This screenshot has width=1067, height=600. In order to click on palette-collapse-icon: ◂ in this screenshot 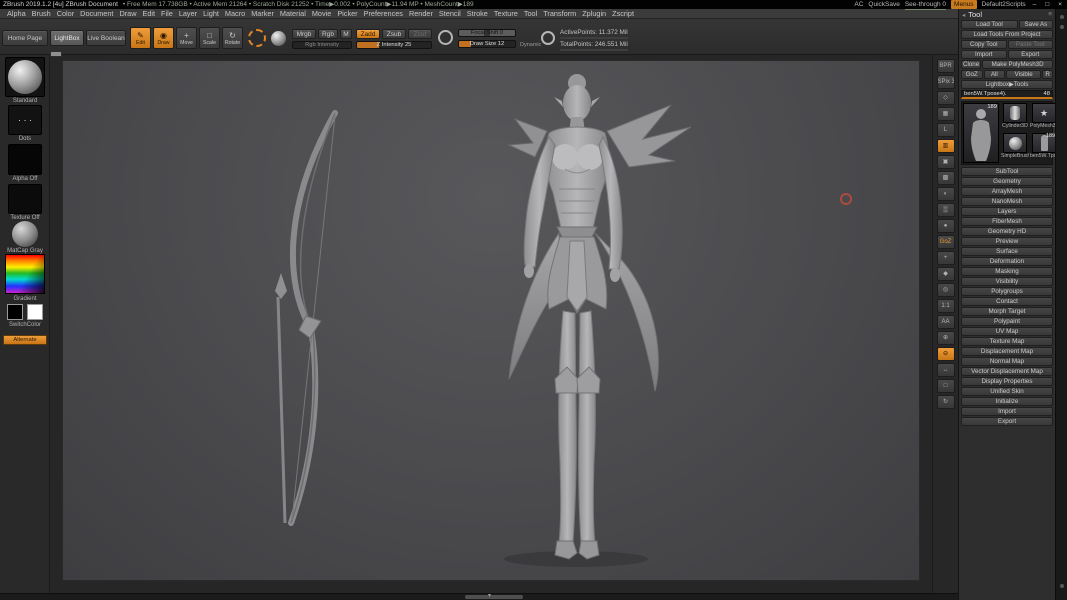, I will do `click(963, 15)`.